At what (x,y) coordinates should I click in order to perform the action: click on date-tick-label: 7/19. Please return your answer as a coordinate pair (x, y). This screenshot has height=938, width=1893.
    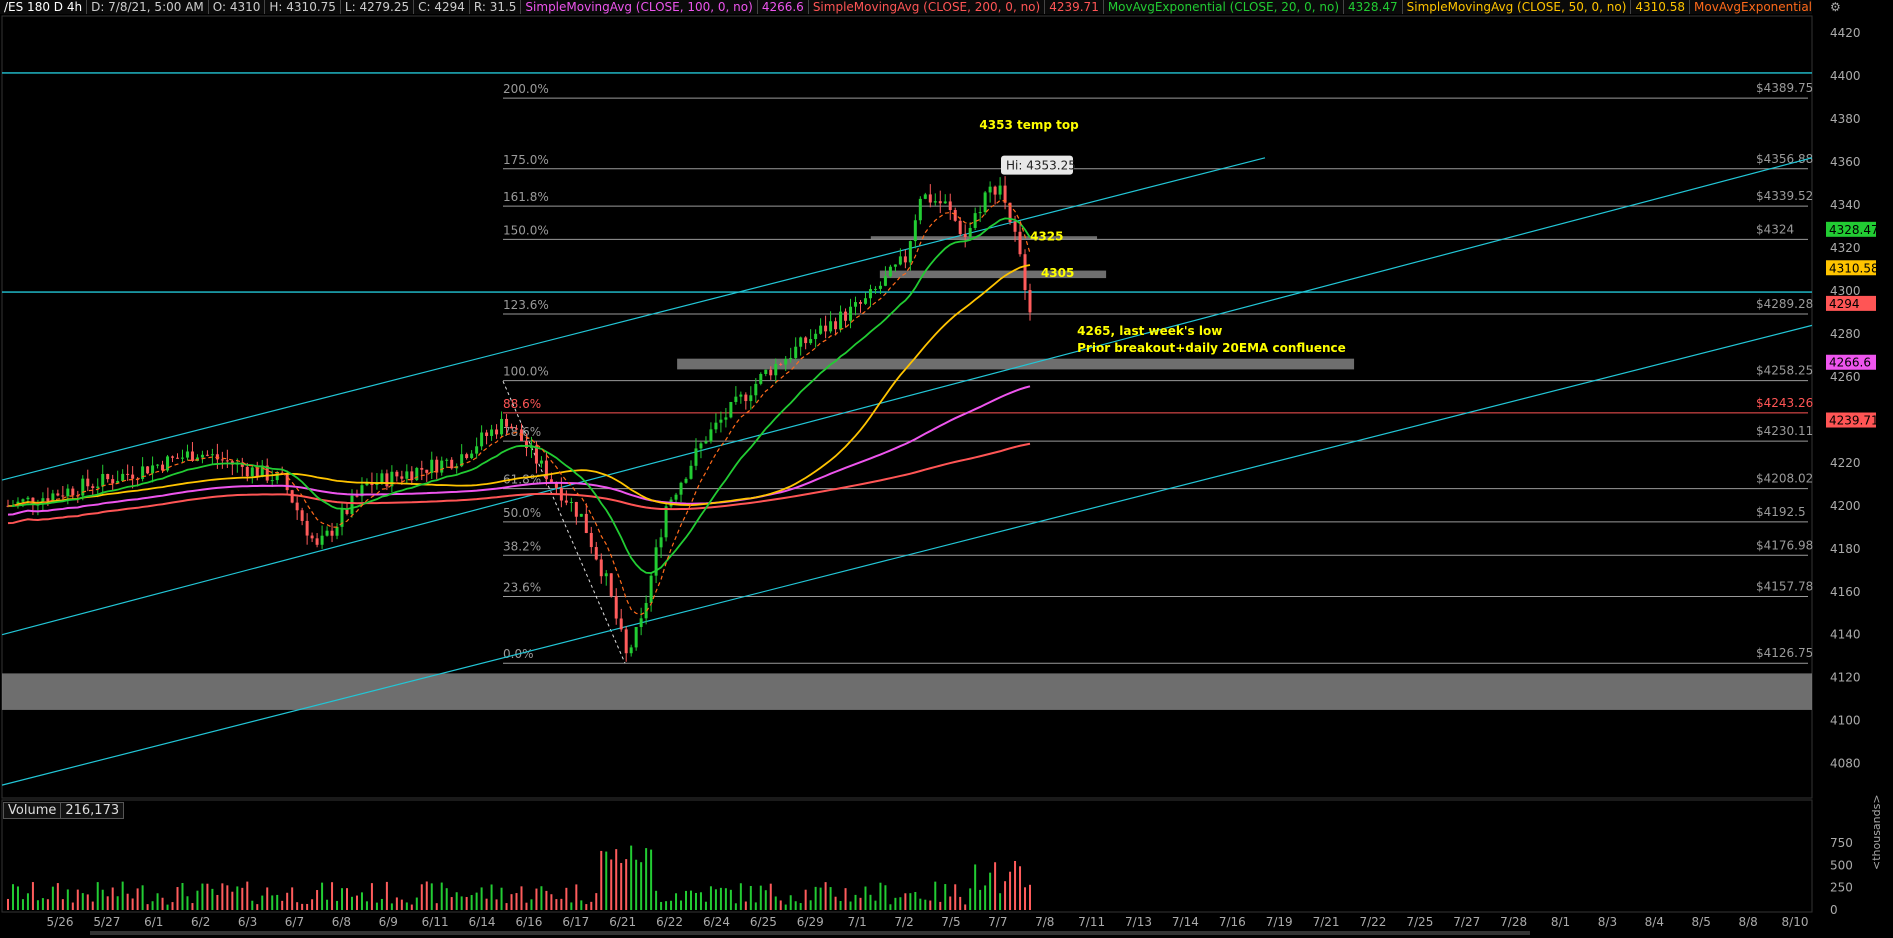
    Looking at the image, I should click on (1279, 922).